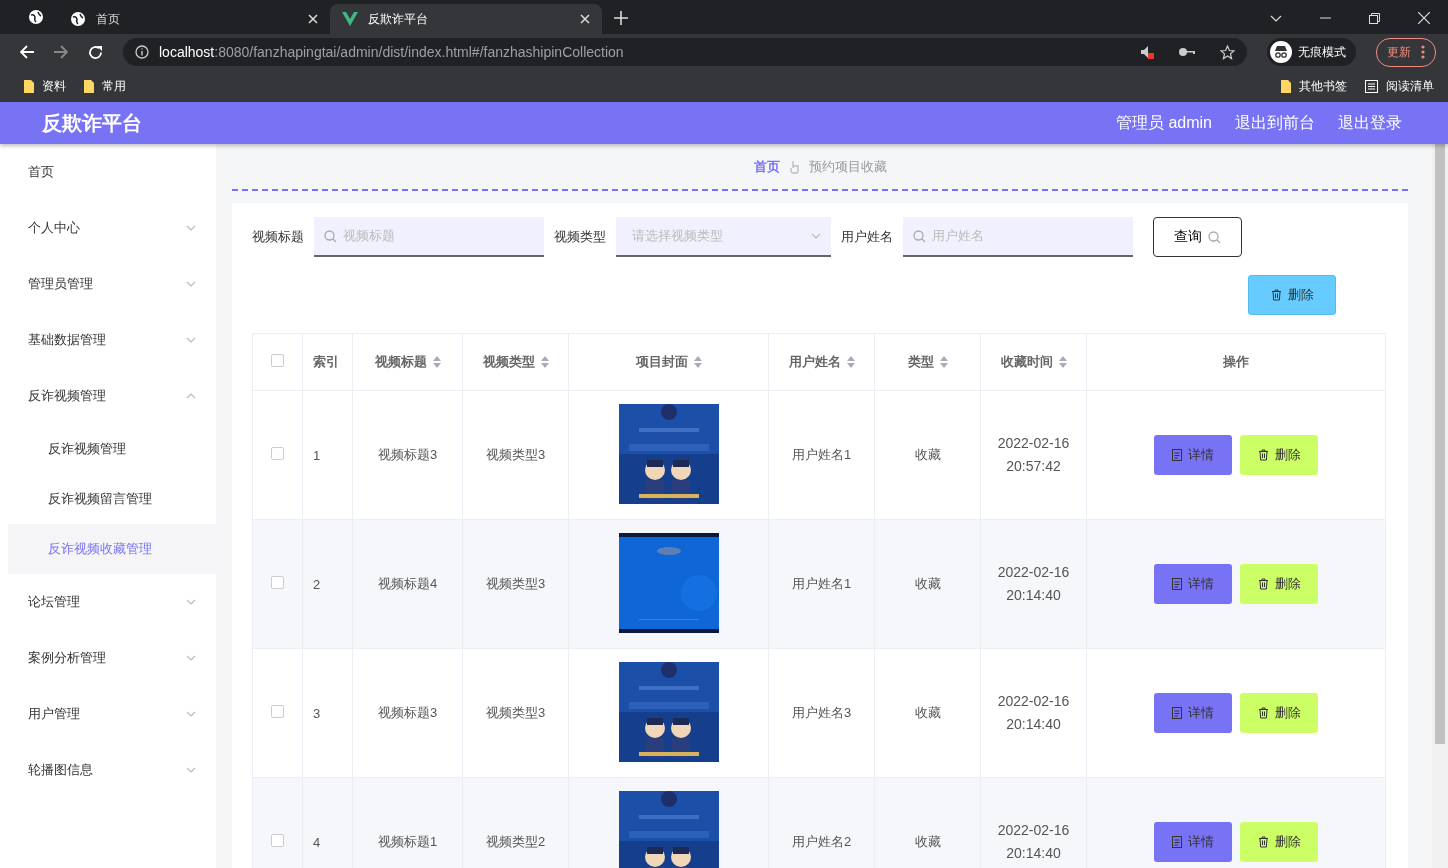 Image resolution: width=1448 pixels, height=868 pixels. What do you see at coordinates (92, 123) in the screenshot?
I see `app-title: 反欺诈平台` at bounding box center [92, 123].